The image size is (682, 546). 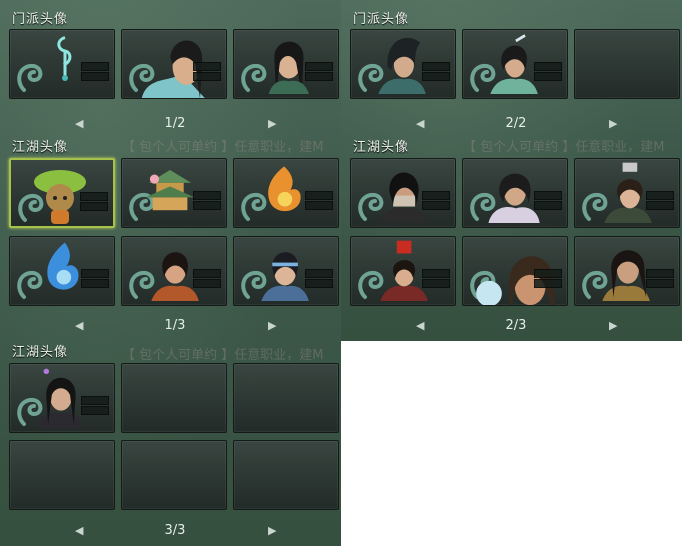 What do you see at coordinates (62, 398) in the screenshot?
I see `avatar-slot-dark-hair-hero` at bounding box center [62, 398].